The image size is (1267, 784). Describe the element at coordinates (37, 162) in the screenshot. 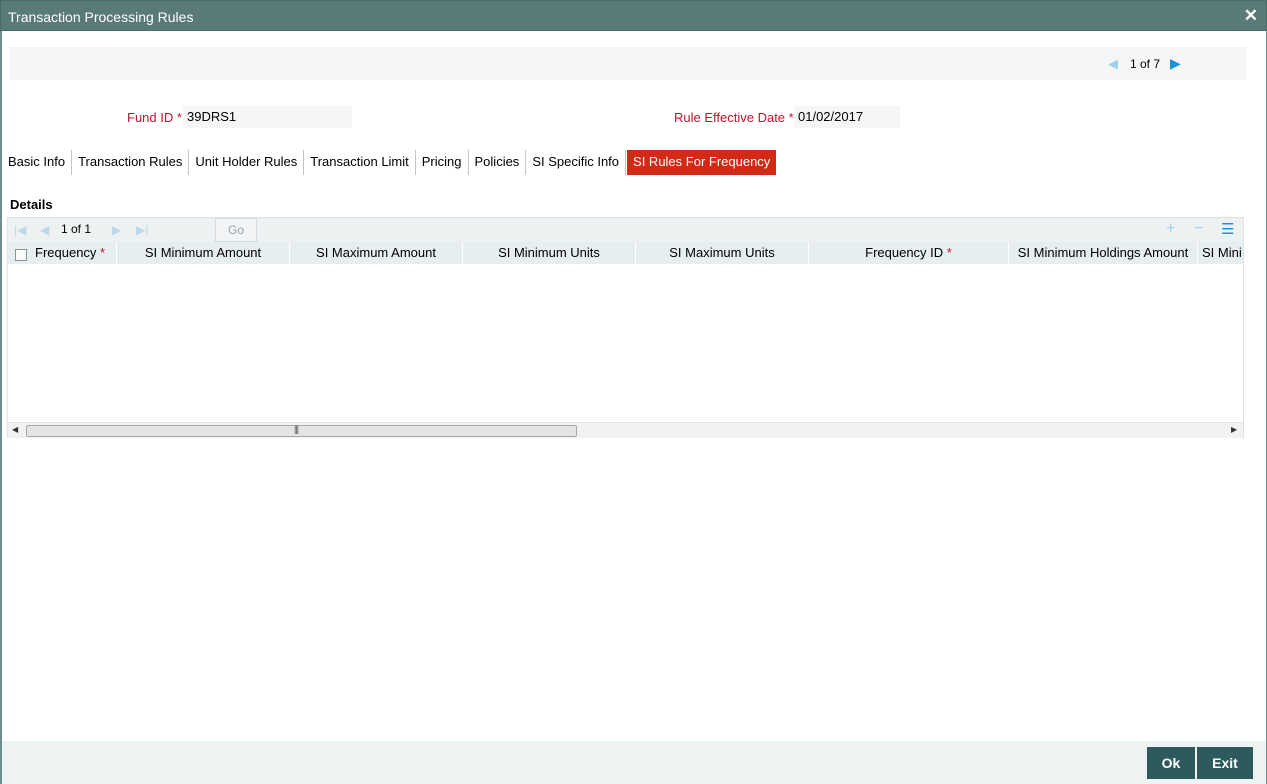

I see `tab-basic-info: Basic Info` at that location.